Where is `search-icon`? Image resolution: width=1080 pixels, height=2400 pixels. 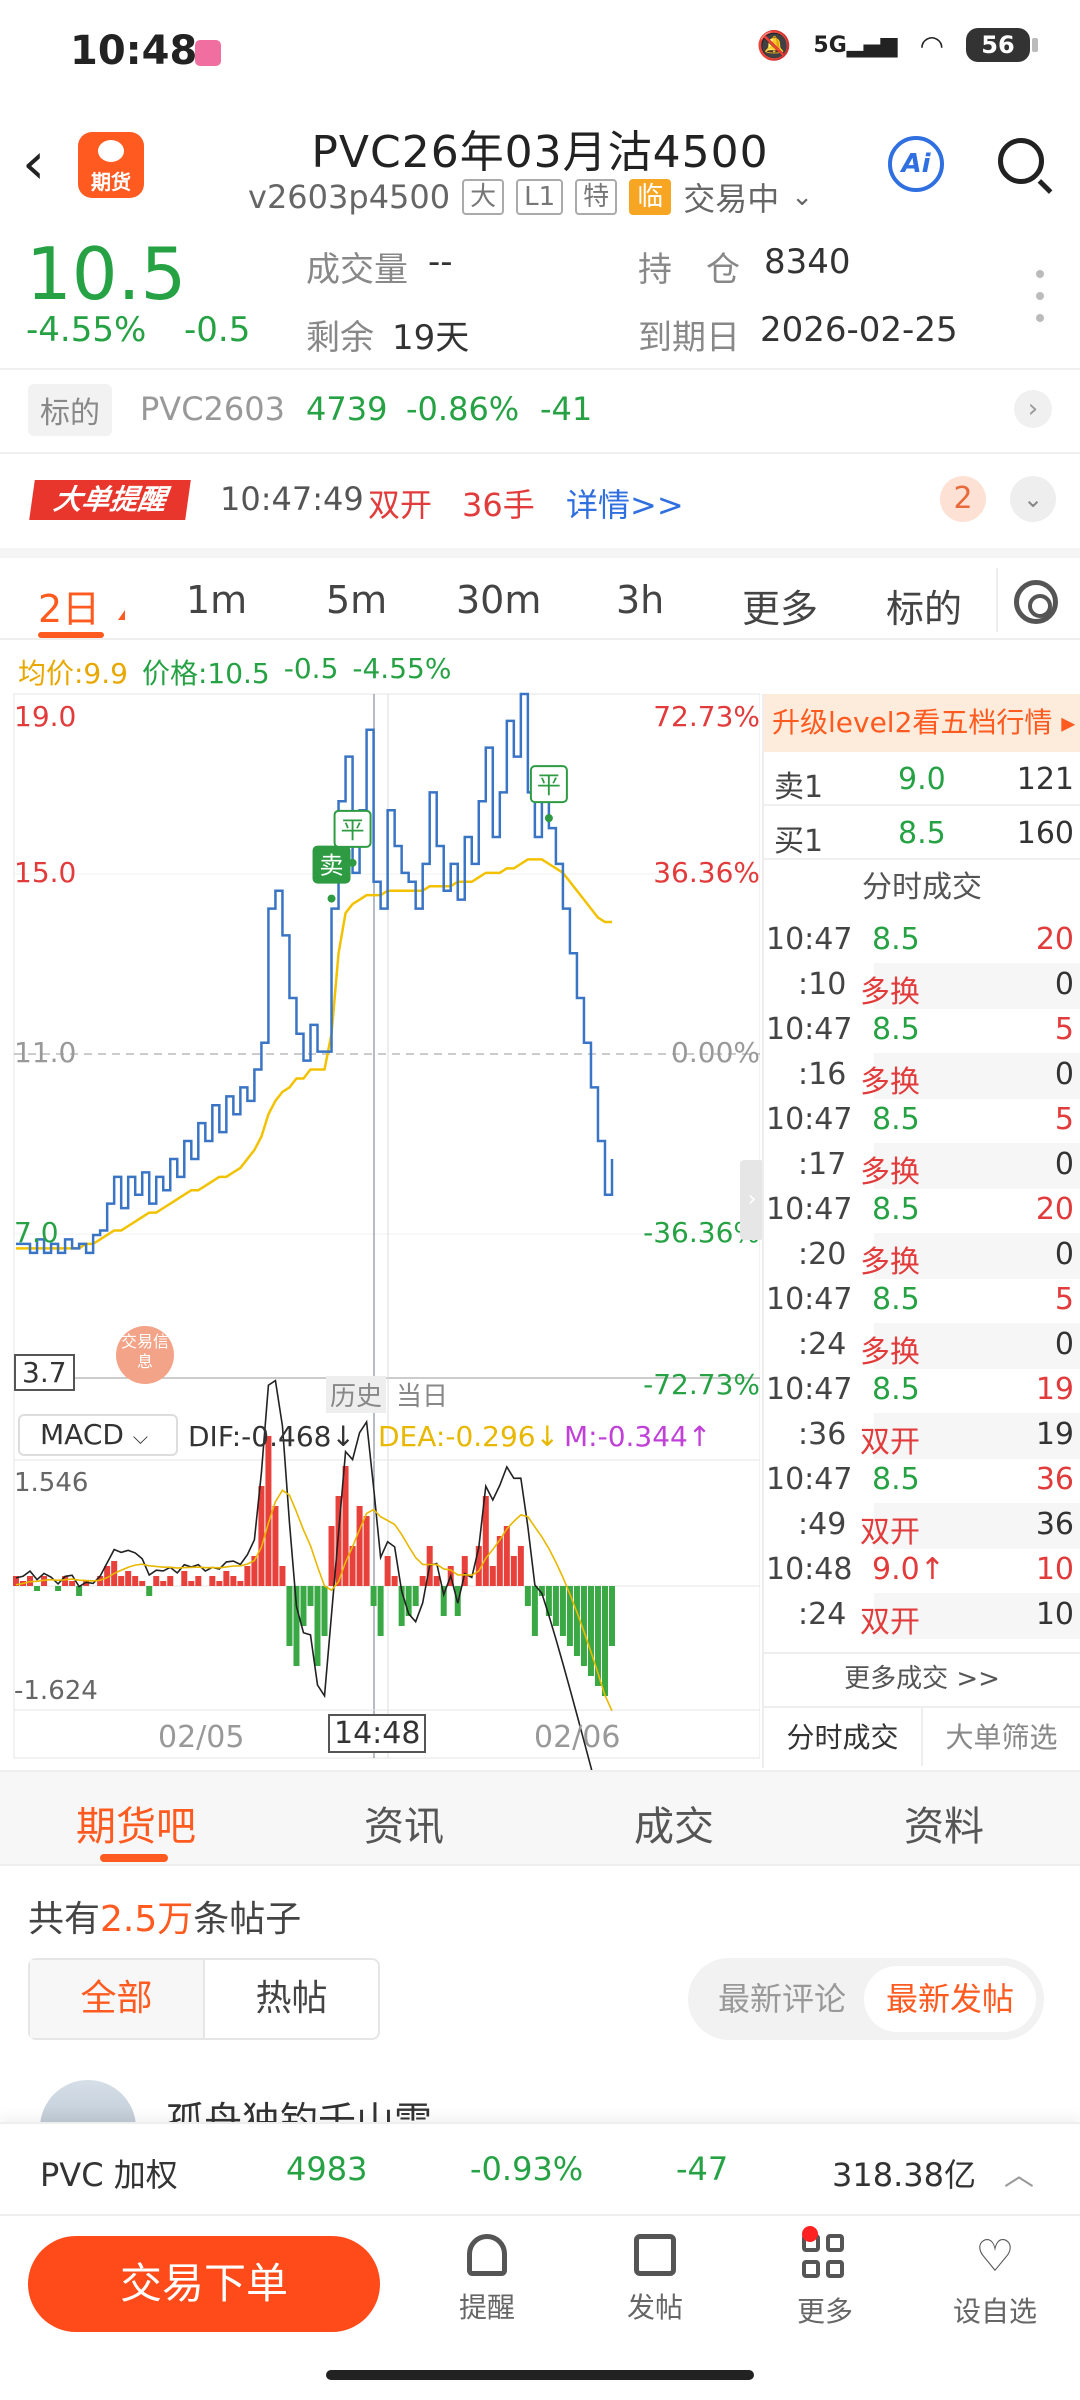 search-icon is located at coordinates (1021, 161).